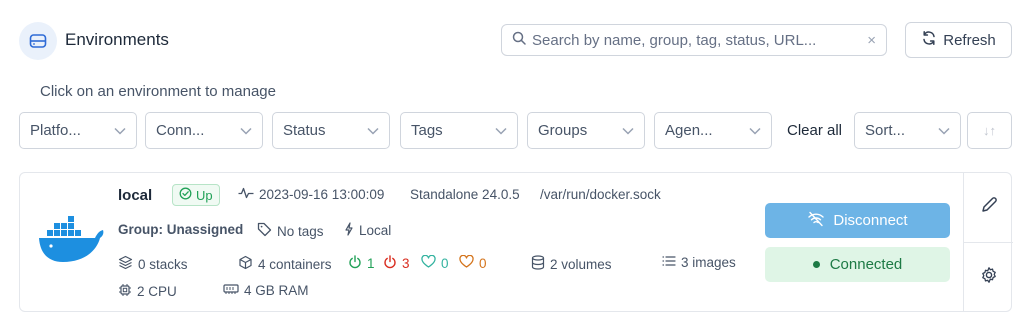 This screenshot has width=1024, height=318. Describe the element at coordinates (276, 290) in the screenshot. I see `ram-text: 4 GB RAM` at that location.